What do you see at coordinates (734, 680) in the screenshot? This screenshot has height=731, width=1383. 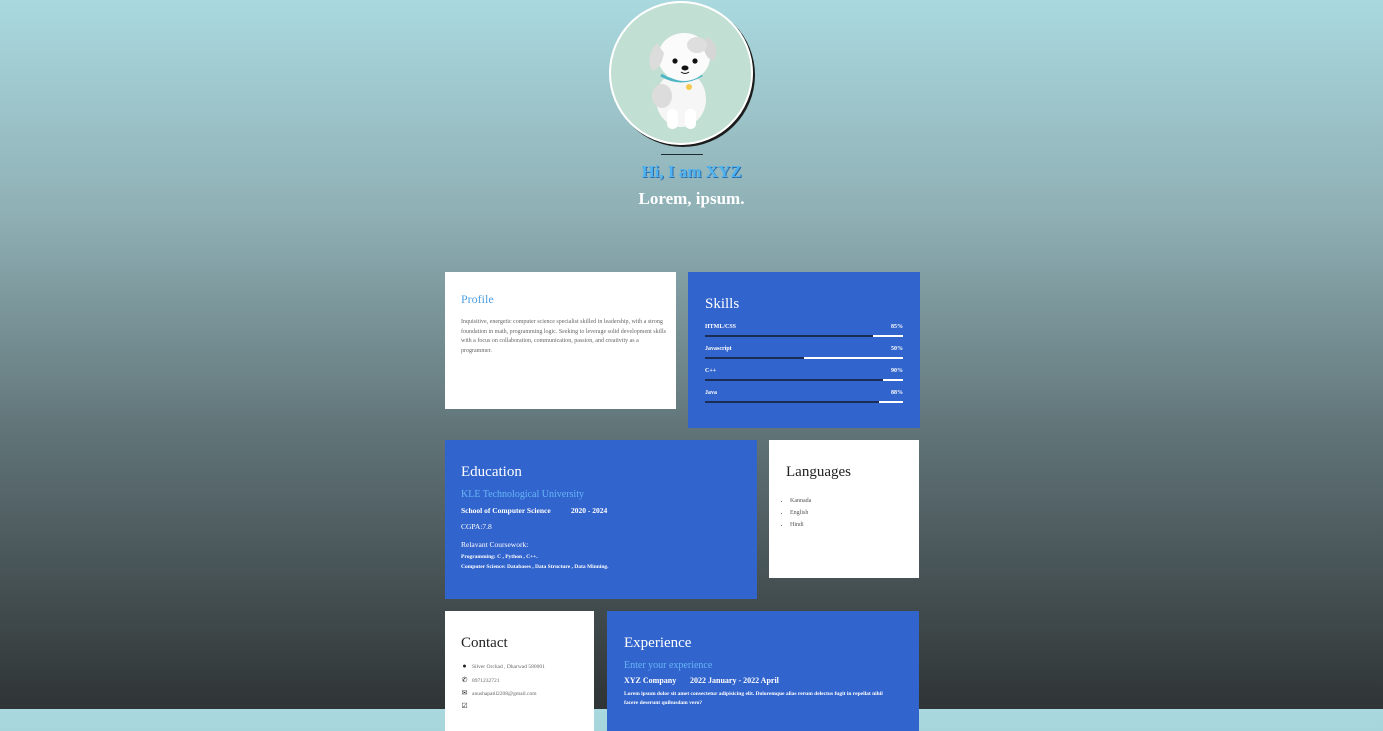 I see `experience-dates: 2022 January - 2022 April` at bounding box center [734, 680].